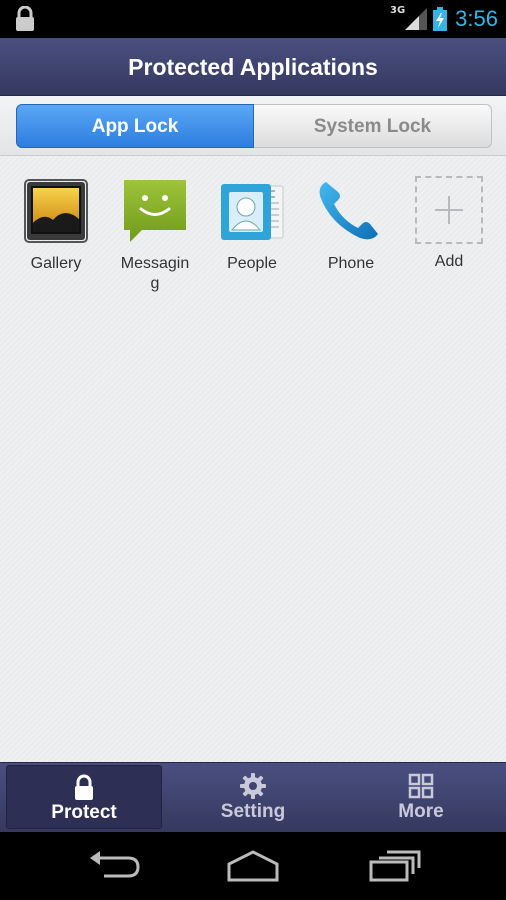  Describe the element at coordinates (421, 811) in the screenshot. I see `tab-label: More` at that location.